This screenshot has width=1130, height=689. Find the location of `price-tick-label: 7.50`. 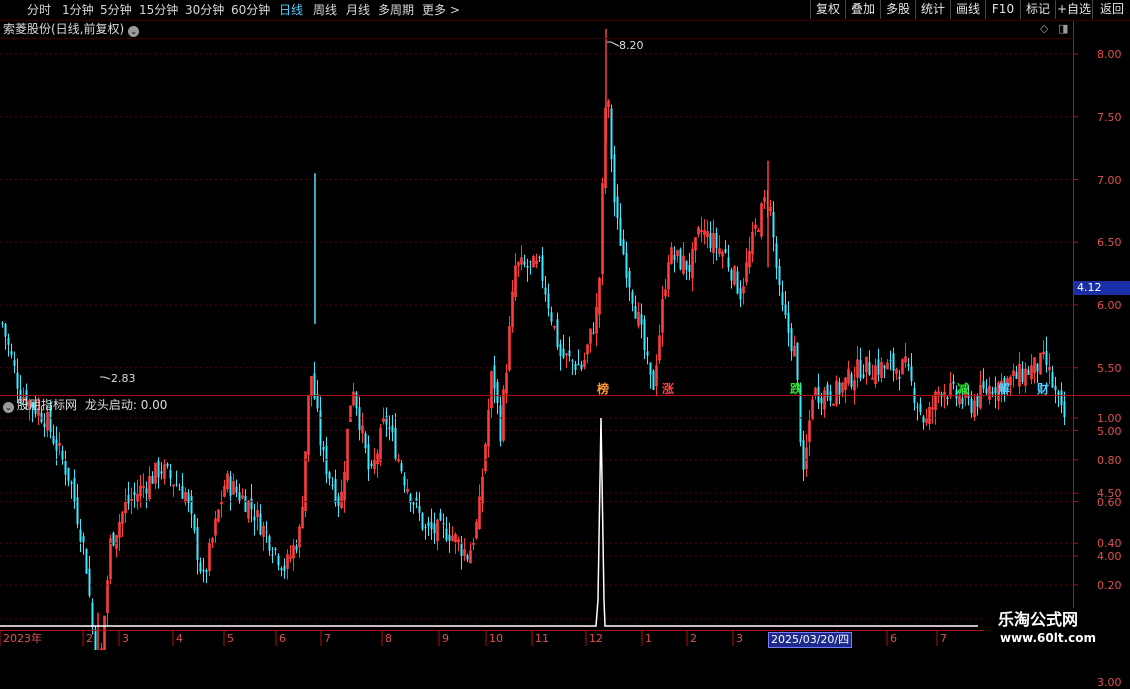

price-tick-label: 7.50 is located at coordinates (1109, 117).